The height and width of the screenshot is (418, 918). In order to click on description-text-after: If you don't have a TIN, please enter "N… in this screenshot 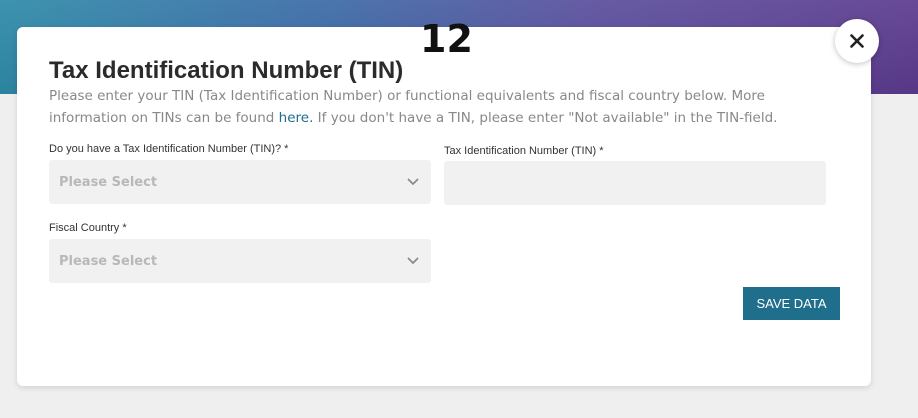, I will do `click(545, 118)`.